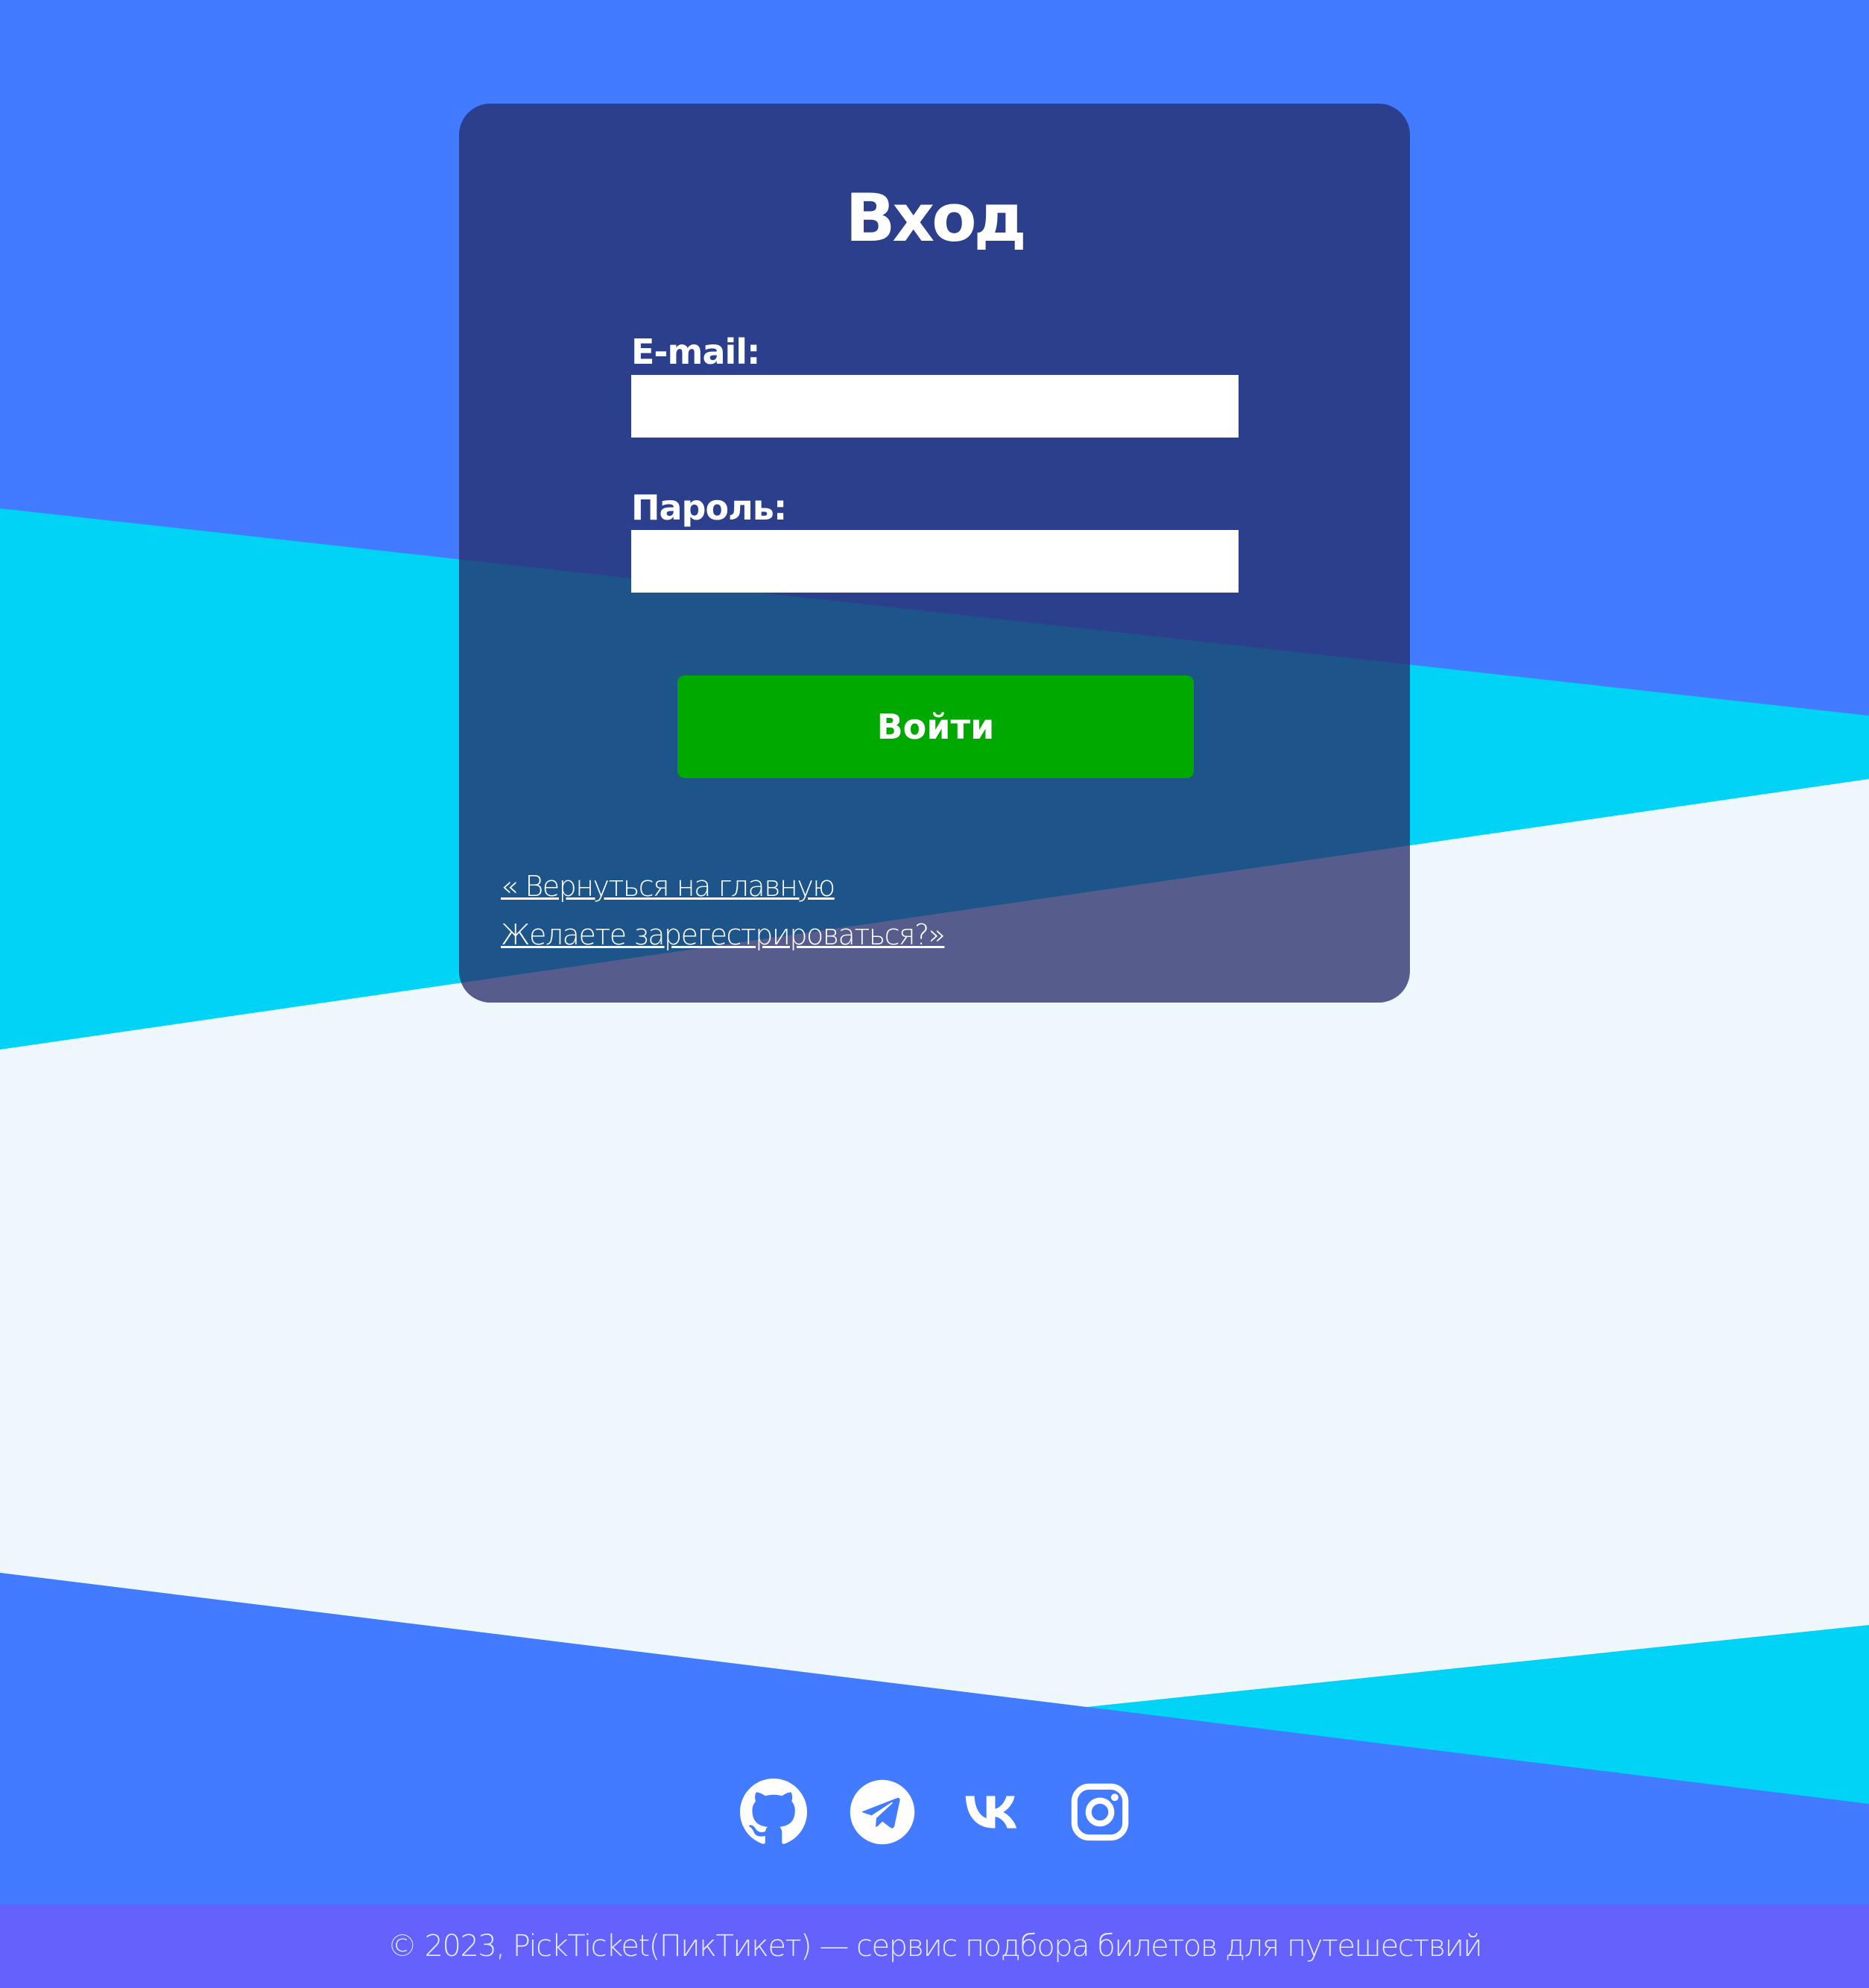  What do you see at coordinates (935, 406) in the screenshot?
I see `email-field` at bounding box center [935, 406].